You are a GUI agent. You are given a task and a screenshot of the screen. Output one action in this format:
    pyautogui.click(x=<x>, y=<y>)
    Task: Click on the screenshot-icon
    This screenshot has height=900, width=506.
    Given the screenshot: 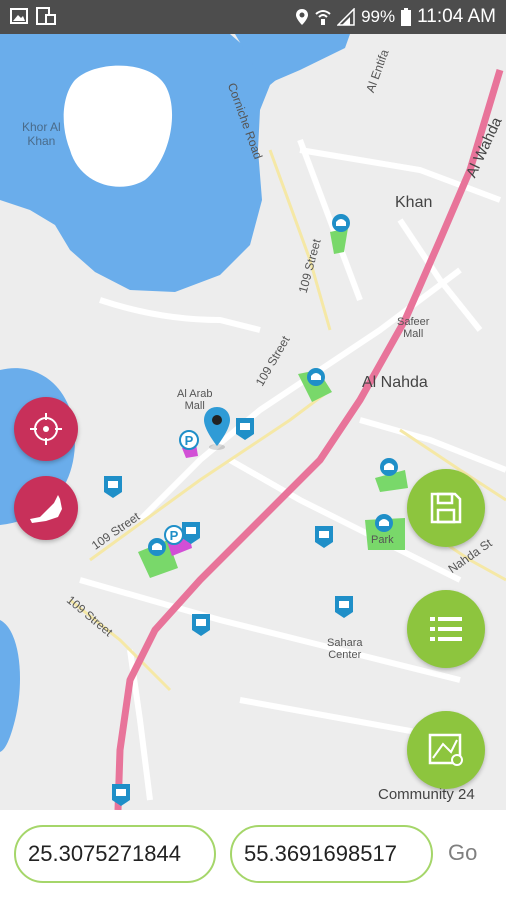 What is the action you would take?
    pyautogui.click(x=46, y=16)
    